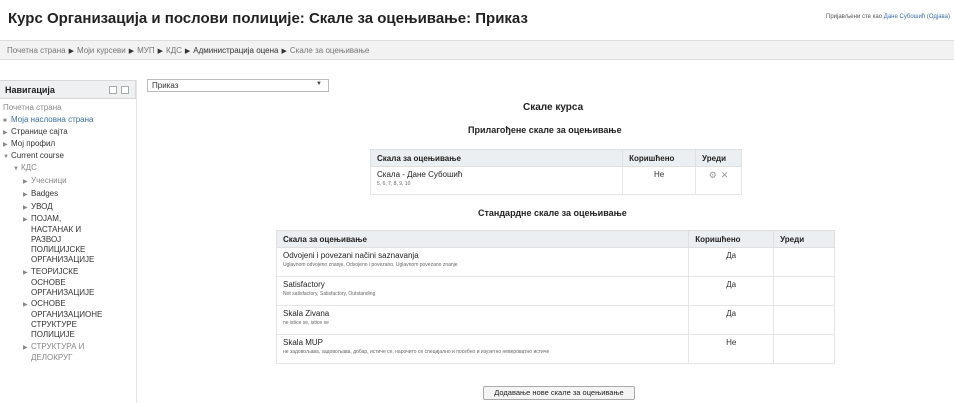 This screenshot has height=403, width=954. What do you see at coordinates (45, 181) in the screenshot?
I see `nav-item-participants: ▶ Учесници` at bounding box center [45, 181].